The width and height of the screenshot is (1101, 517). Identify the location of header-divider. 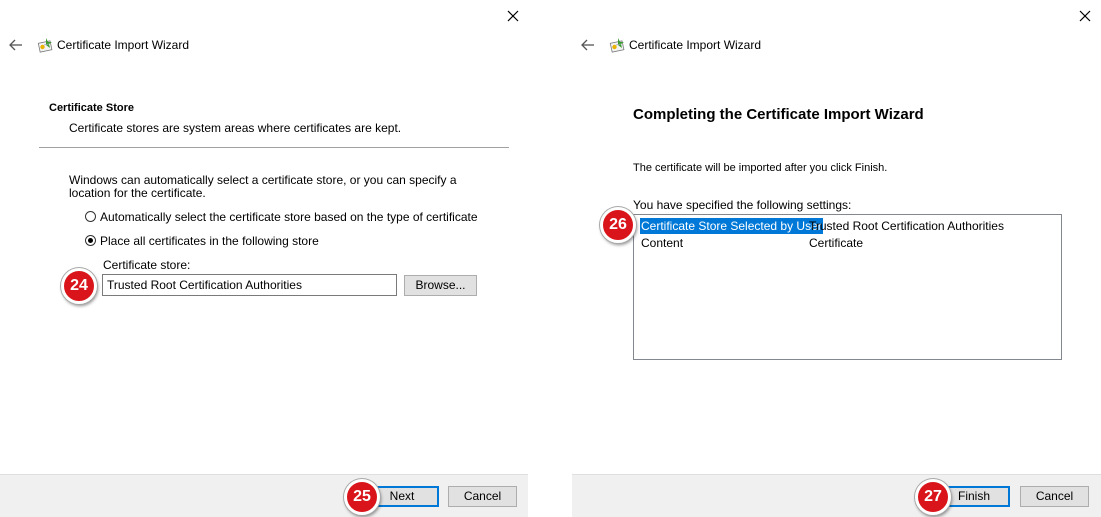
(274, 147).